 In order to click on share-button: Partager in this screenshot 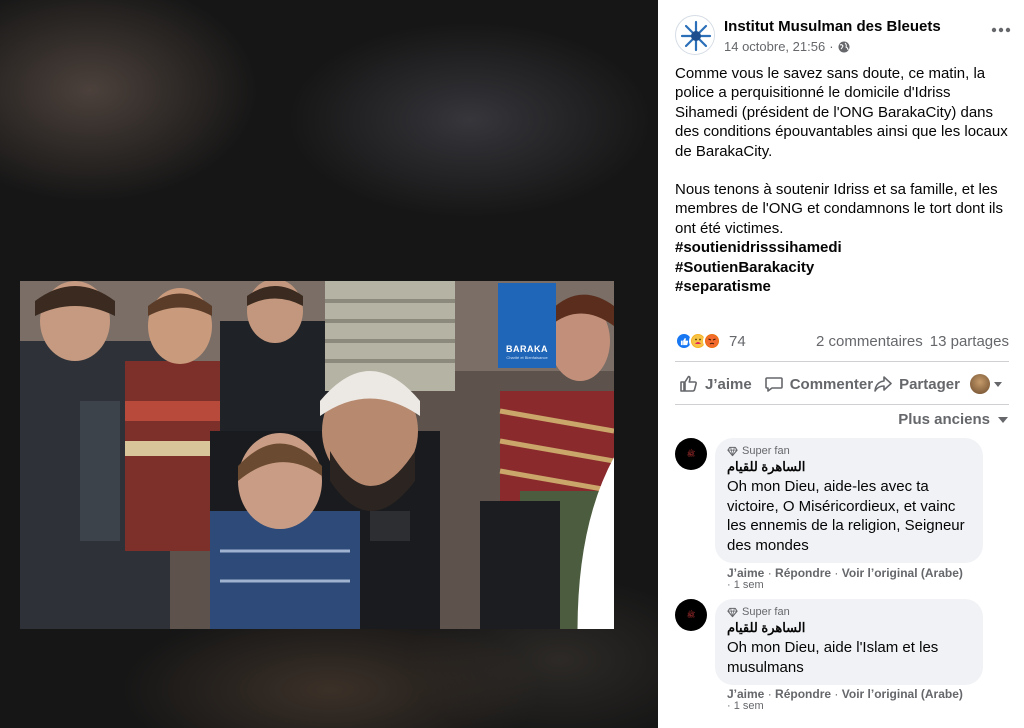, I will do `click(916, 384)`.